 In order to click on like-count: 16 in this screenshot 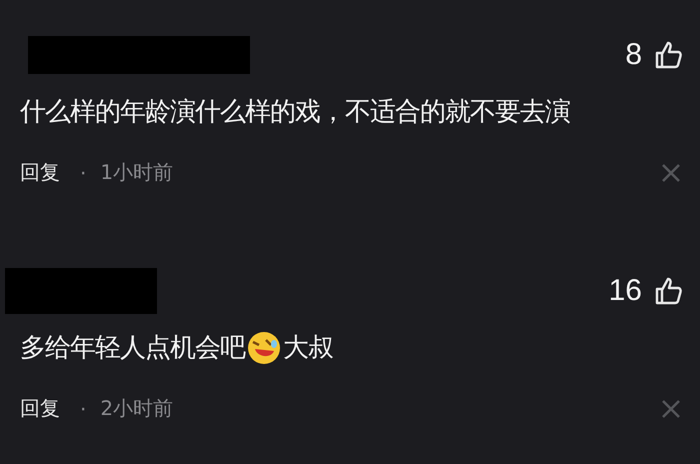, I will do `click(625, 291)`.